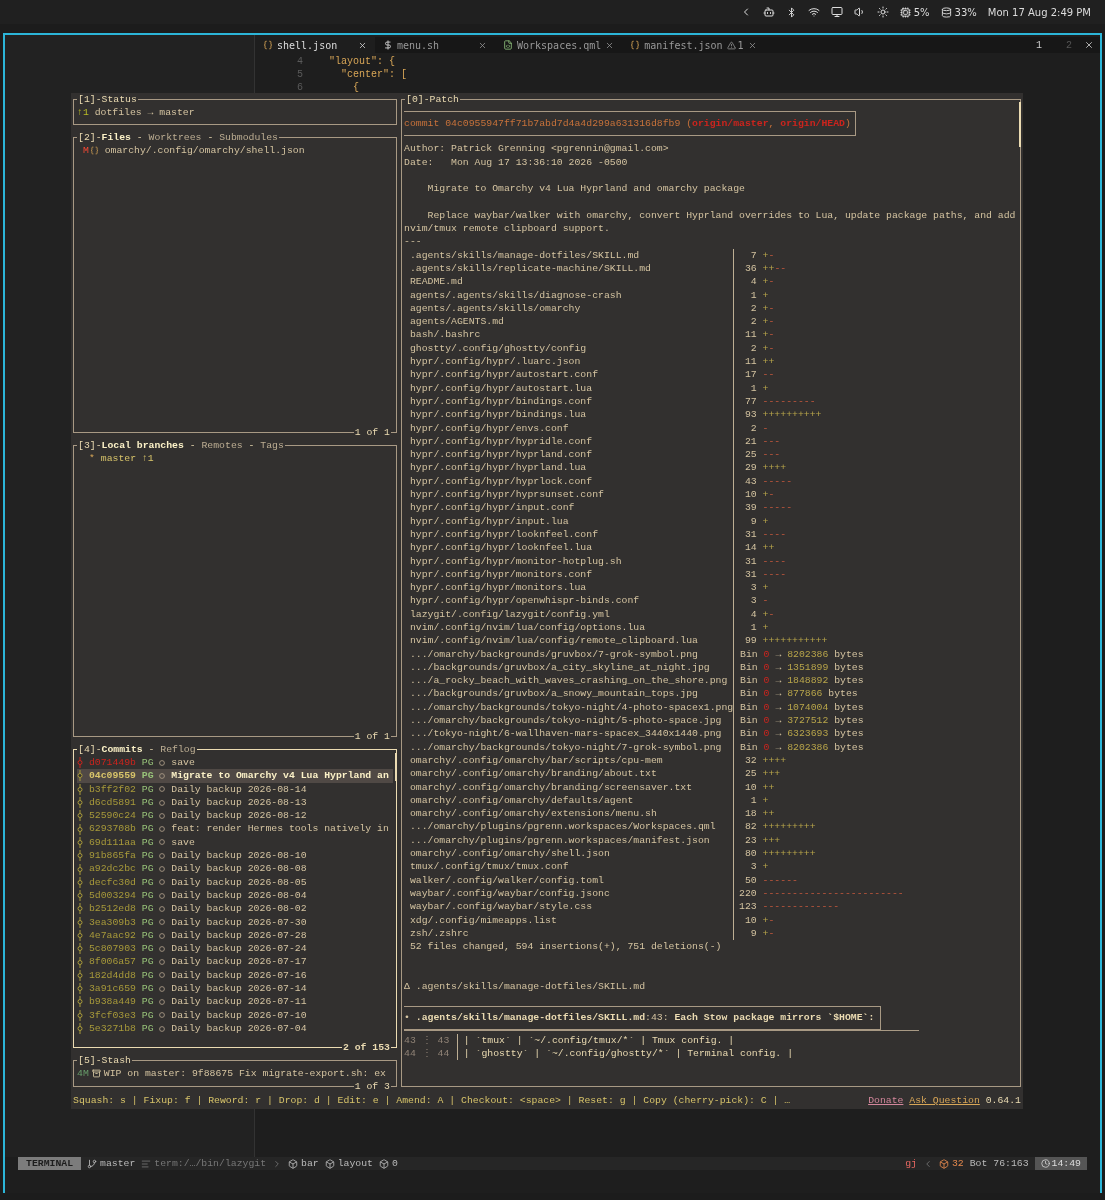 This screenshot has width=1105, height=1200. What do you see at coordinates (813, 12) in the screenshot?
I see `wifi-icon` at bounding box center [813, 12].